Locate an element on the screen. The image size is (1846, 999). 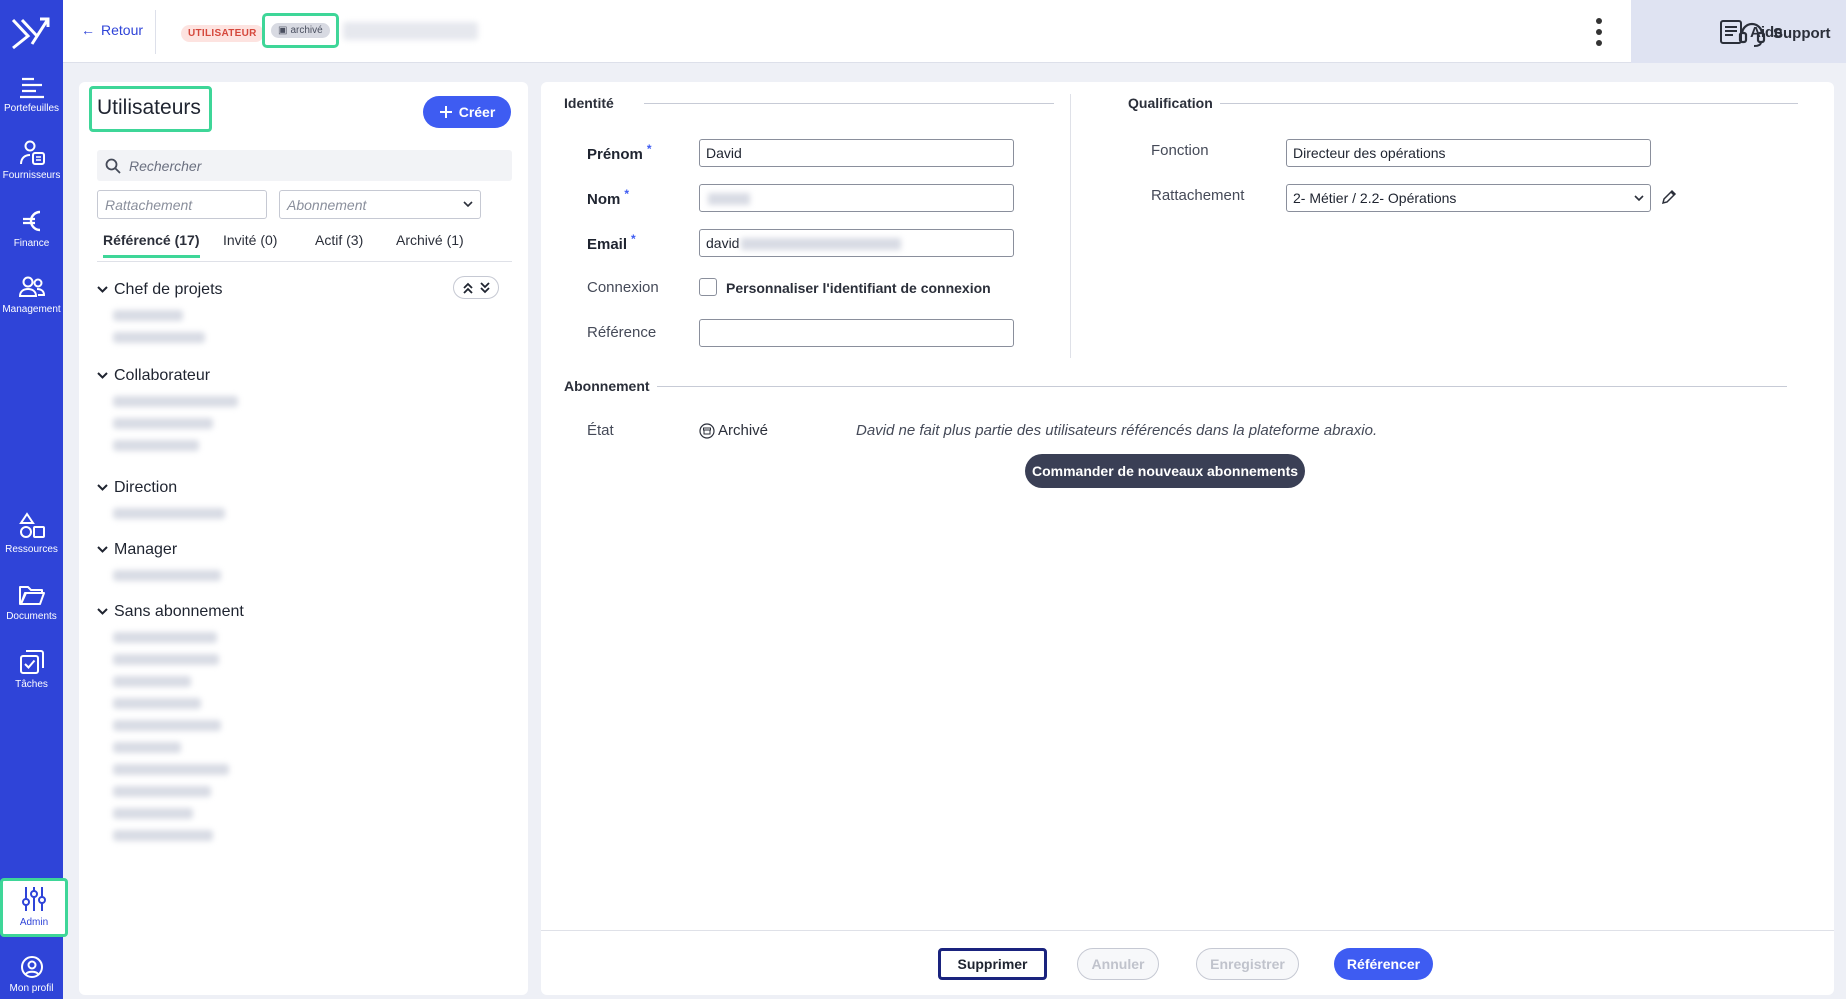
subscription-section-title: Abonnement is located at coordinates (607, 386).